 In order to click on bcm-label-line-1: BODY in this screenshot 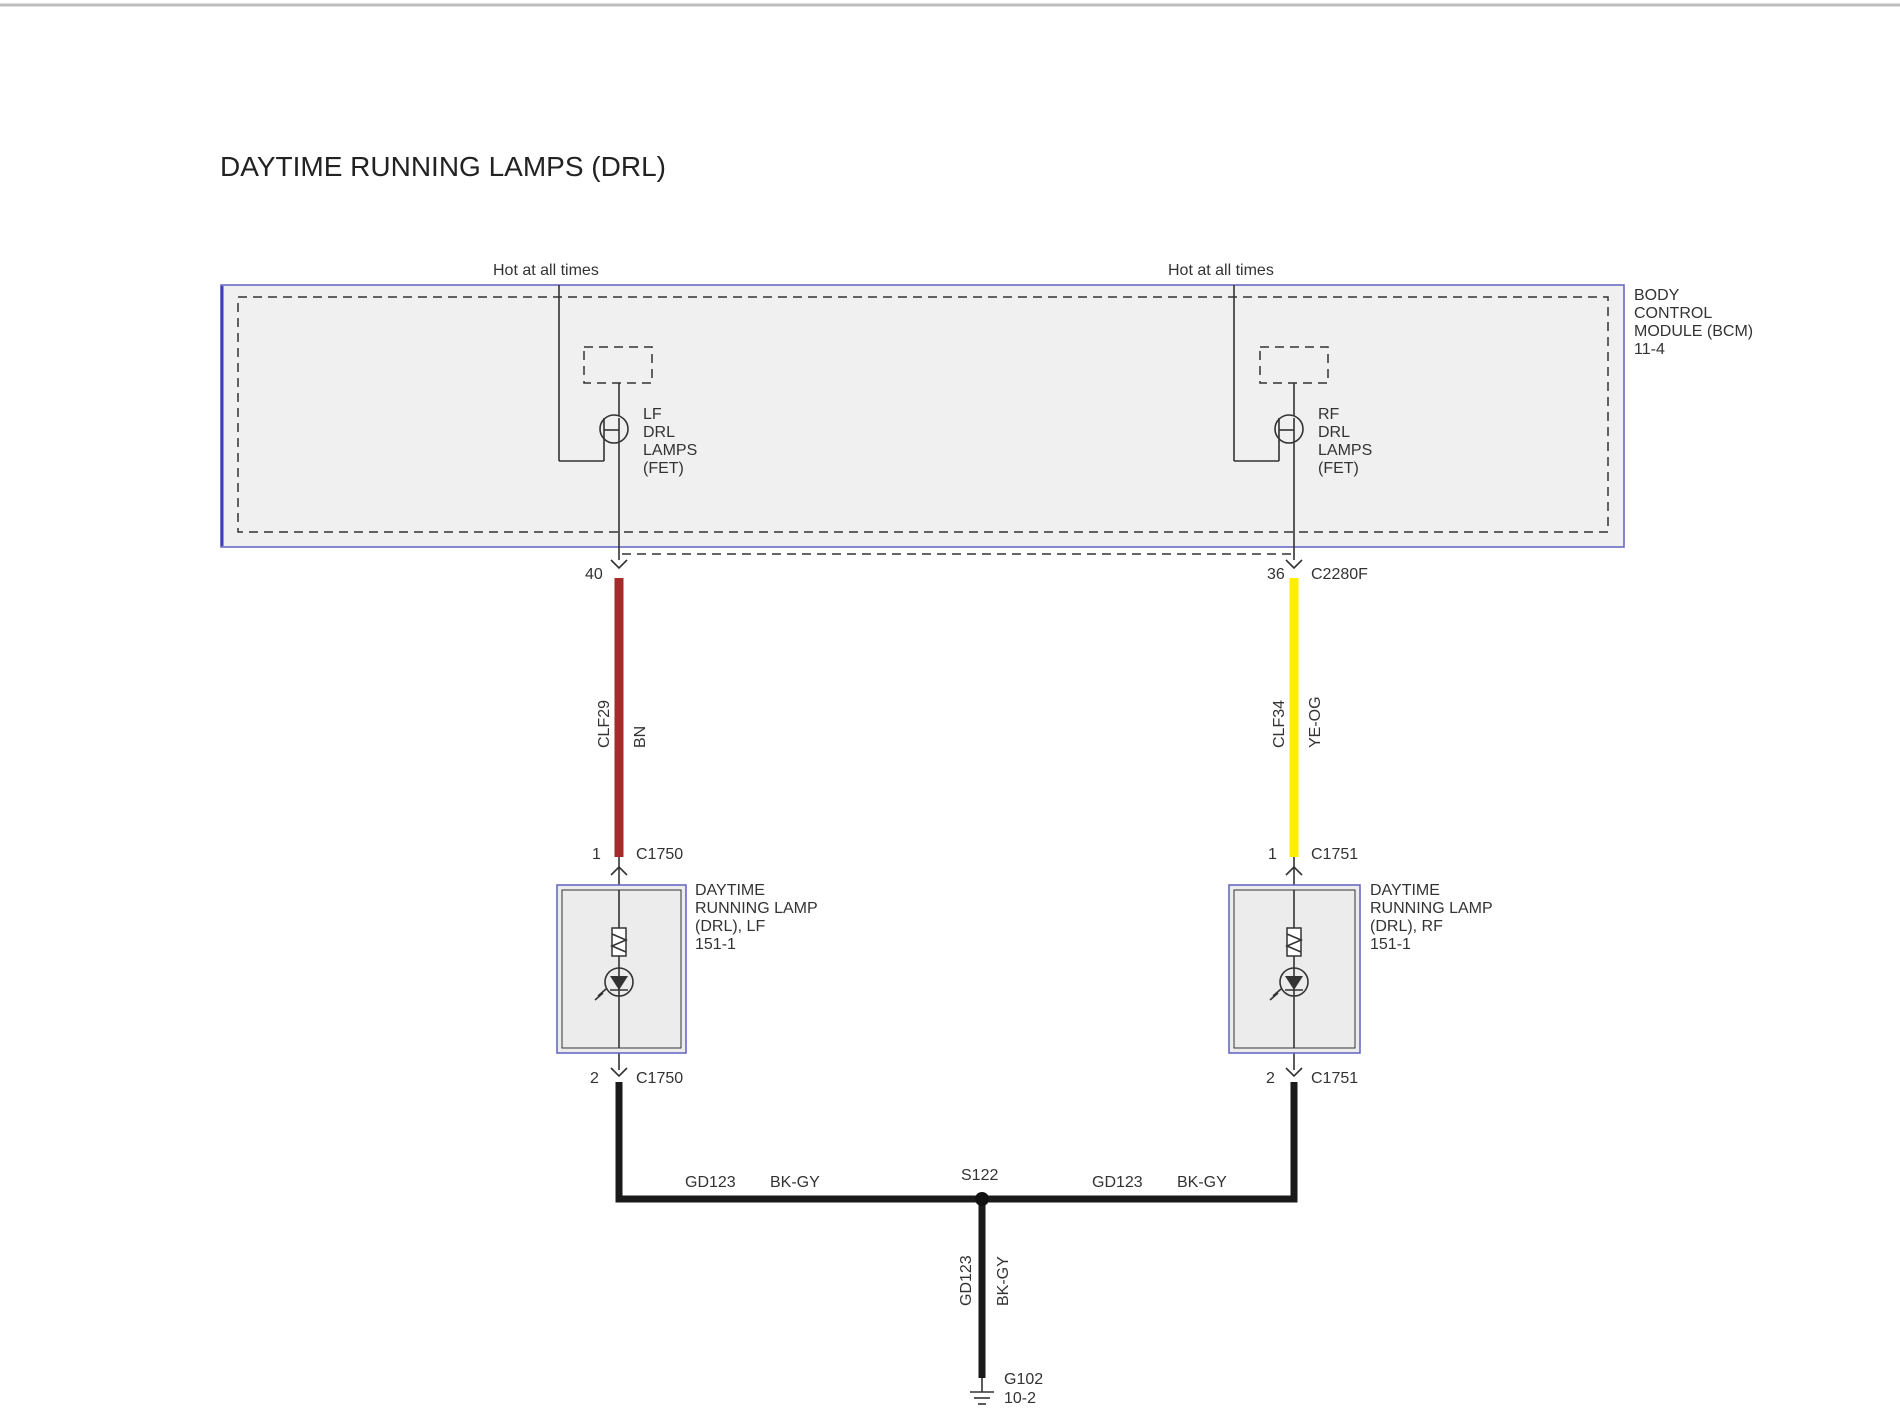, I will do `click(1657, 295)`.